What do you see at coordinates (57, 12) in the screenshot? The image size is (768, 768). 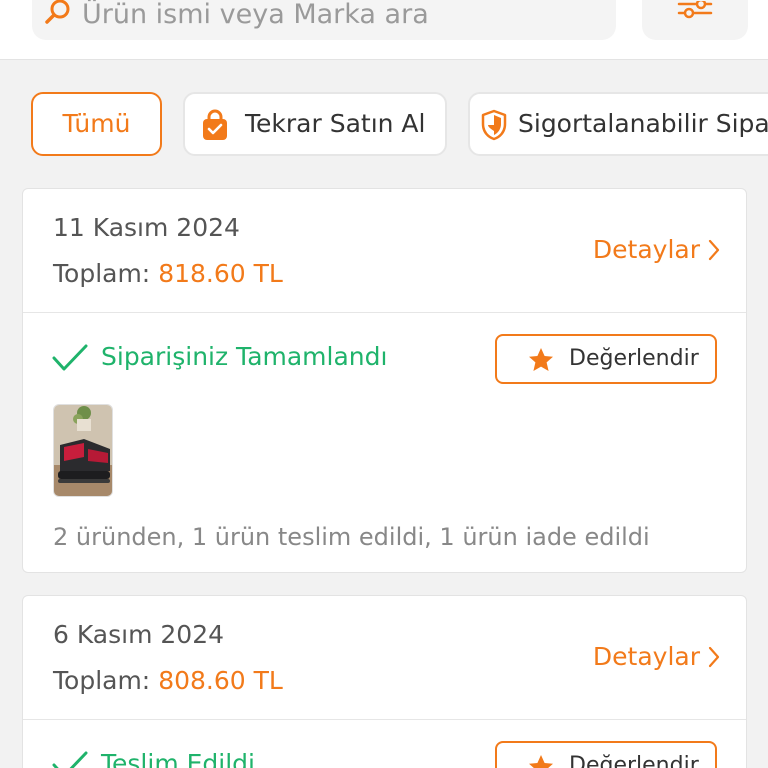 I see `search-icon` at bounding box center [57, 12].